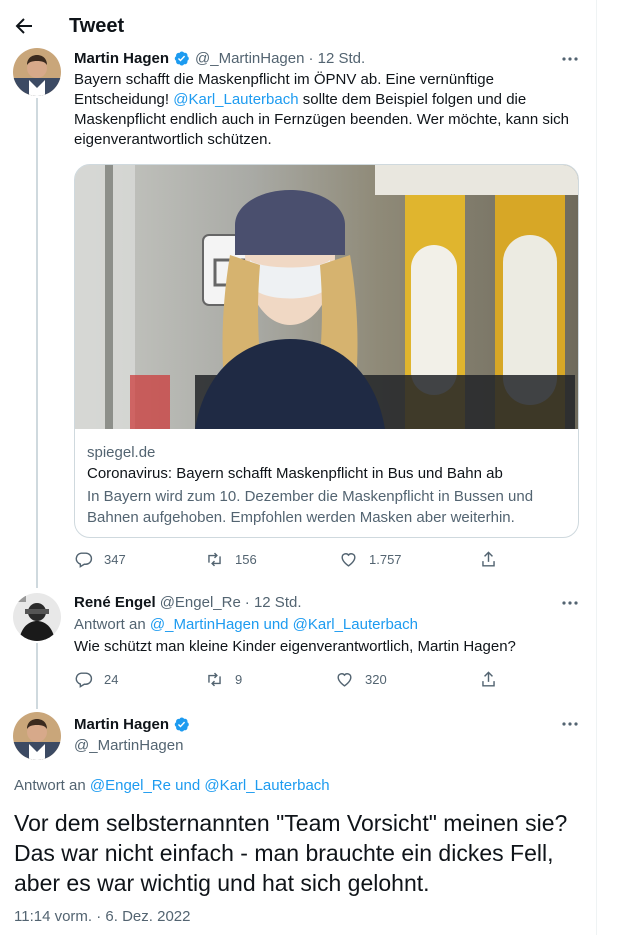 The height and width of the screenshot is (935, 624). I want to click on retweet-button: 156, so click(231, 559).